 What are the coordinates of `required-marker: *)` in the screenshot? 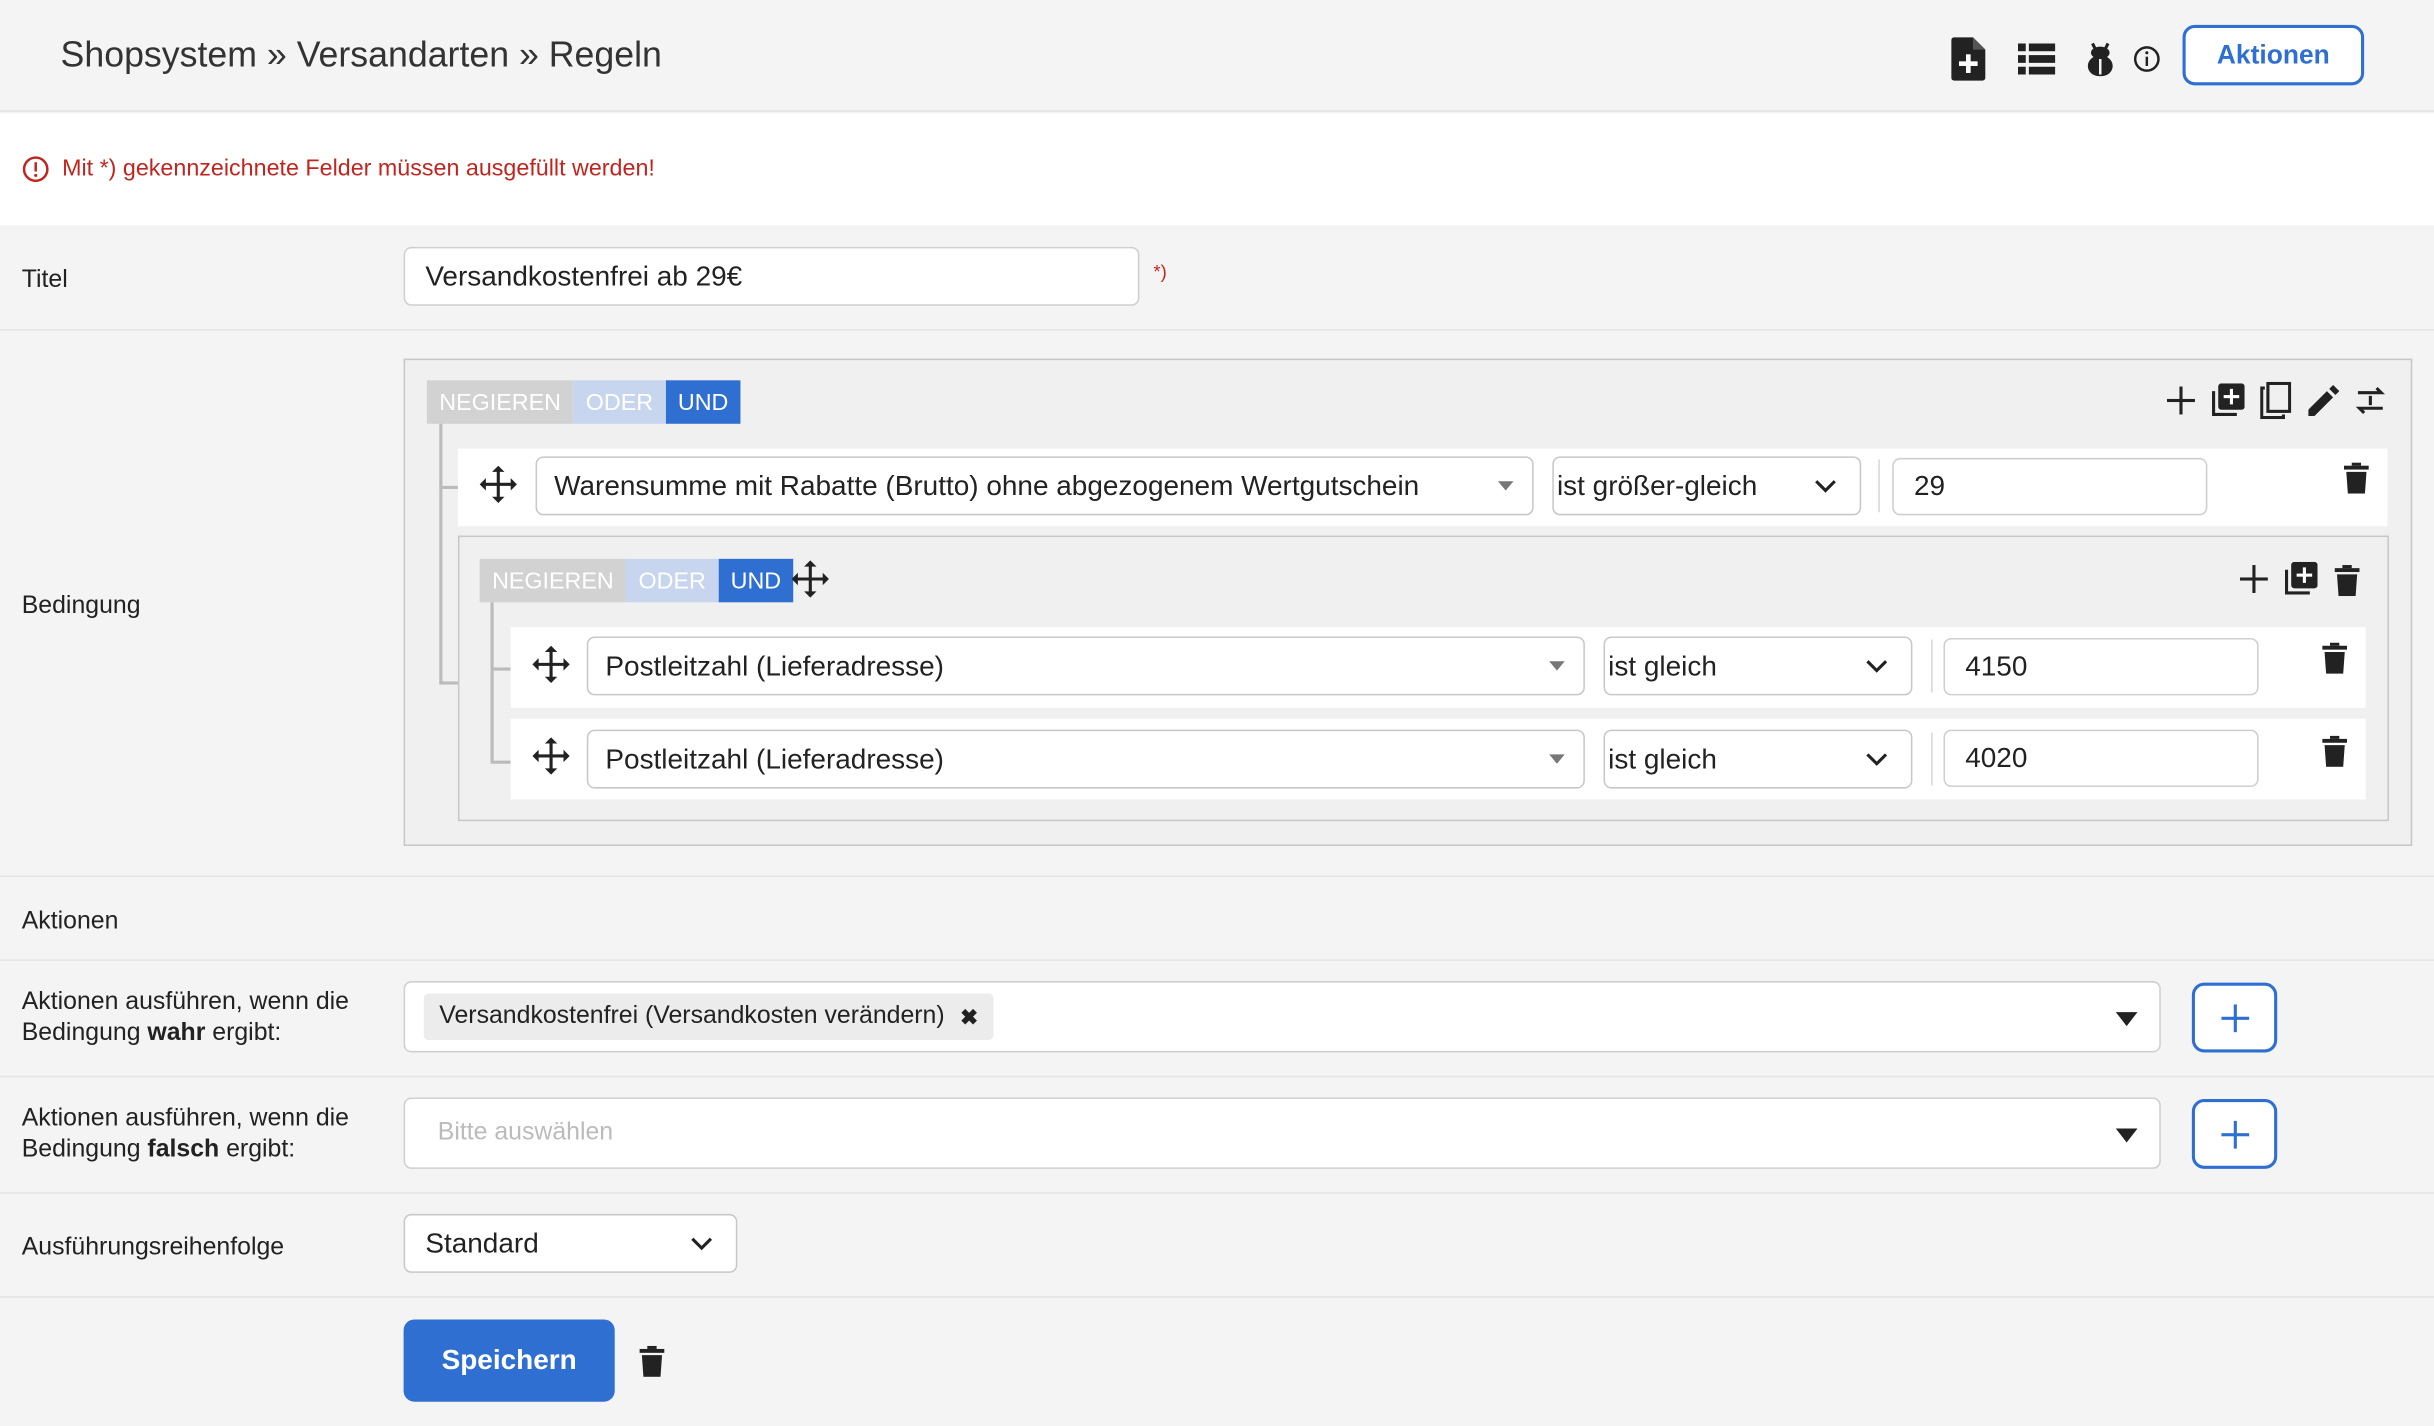 It's located at (1160, 271).